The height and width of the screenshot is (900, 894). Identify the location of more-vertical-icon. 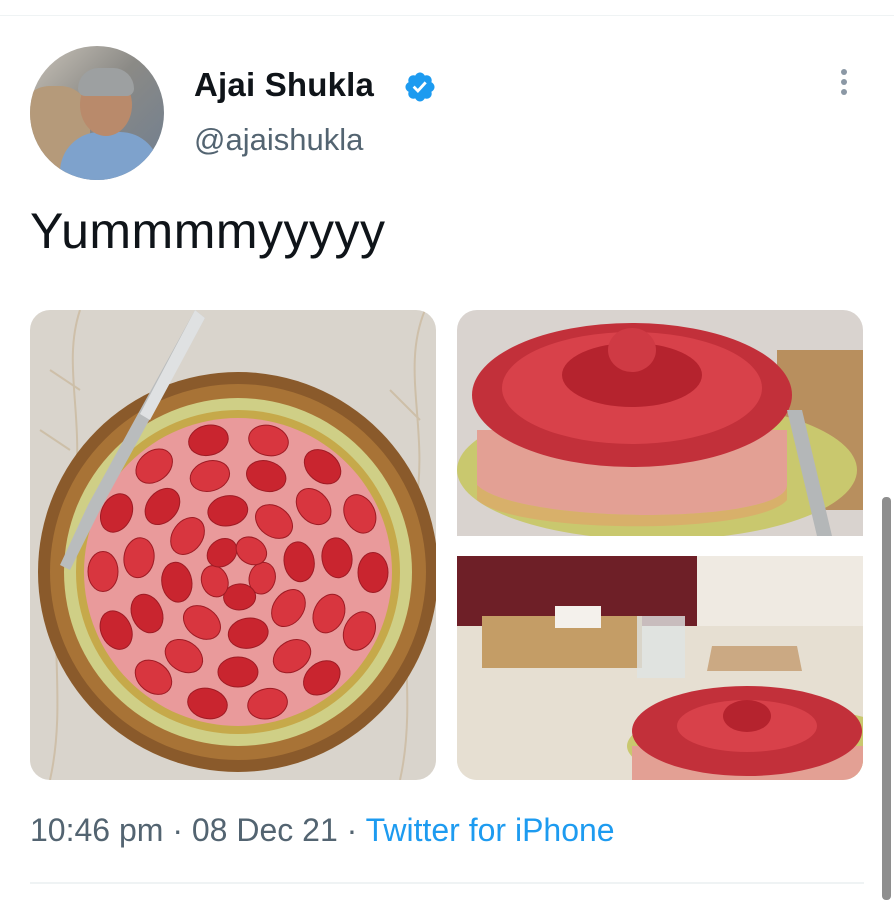
(844, 86).